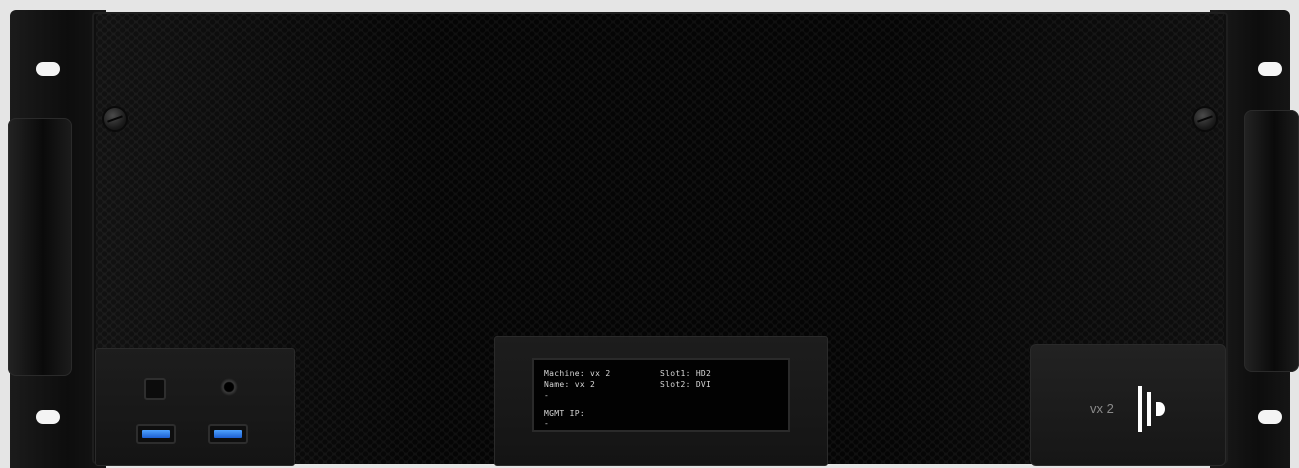 This screenshot has height=468, width=1299. What do you see at coordinates (40, 247) in the screenshot?
I see `left-handle` at bounding box center [40, 247].